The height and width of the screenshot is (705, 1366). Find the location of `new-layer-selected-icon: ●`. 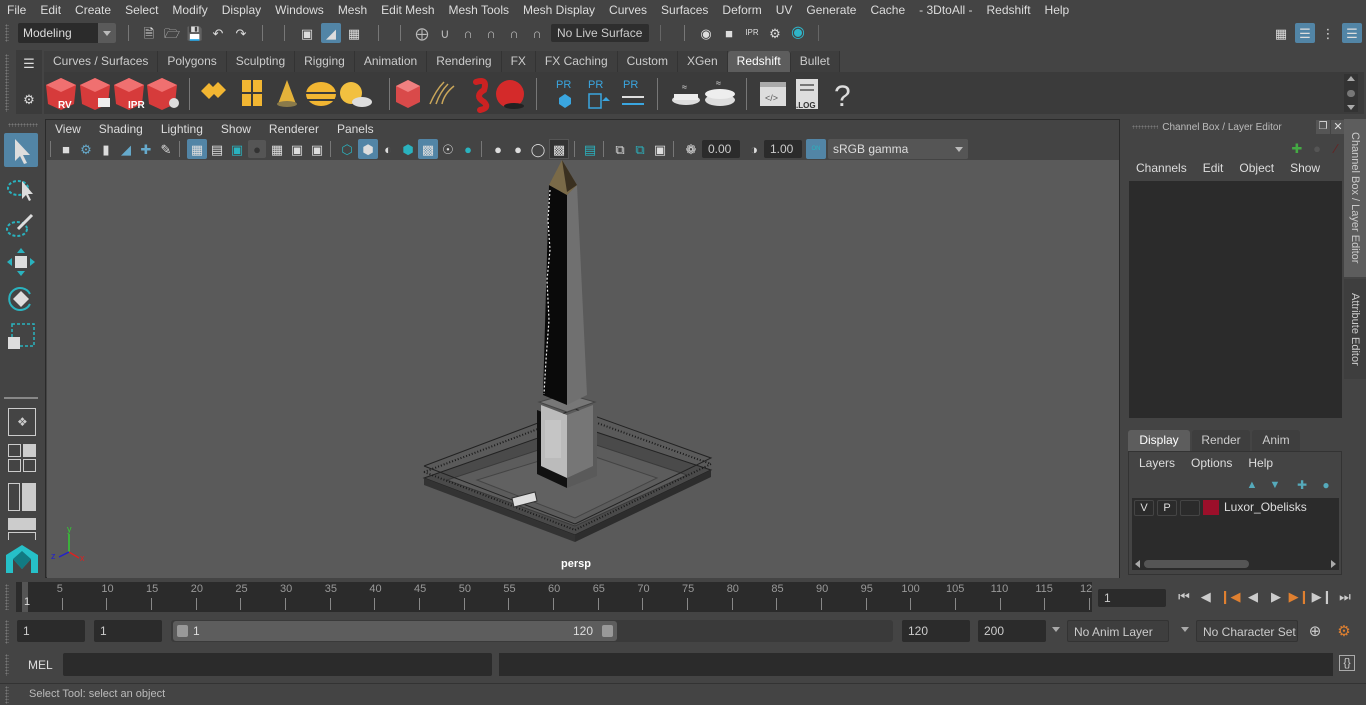

new-layer-selected-icon: ● is located at coordinates (1326, 485).